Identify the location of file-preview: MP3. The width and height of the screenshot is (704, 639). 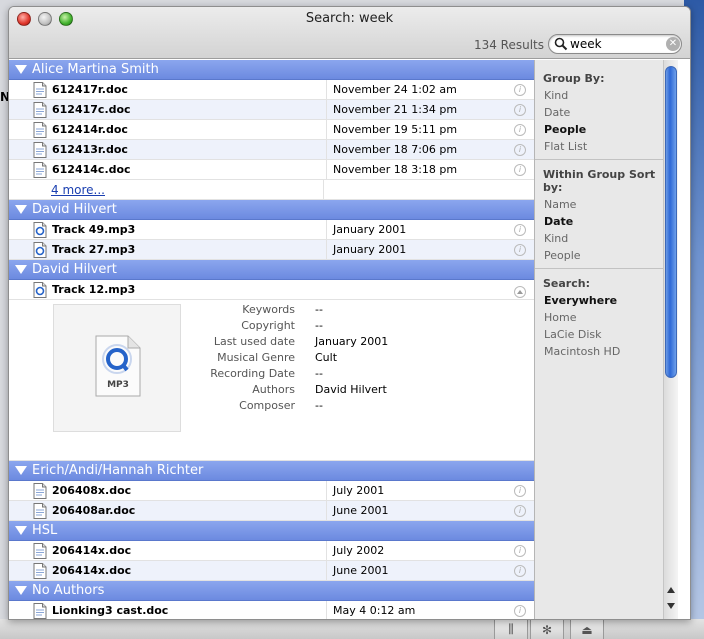
(117, 368).